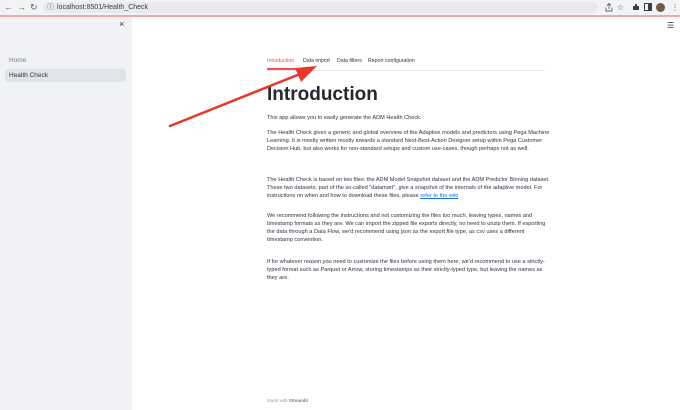  What do you see at coordinates (306, 74) in the screenshot?
I see `annotation-arrow-head` at bounding box center [306, 74].